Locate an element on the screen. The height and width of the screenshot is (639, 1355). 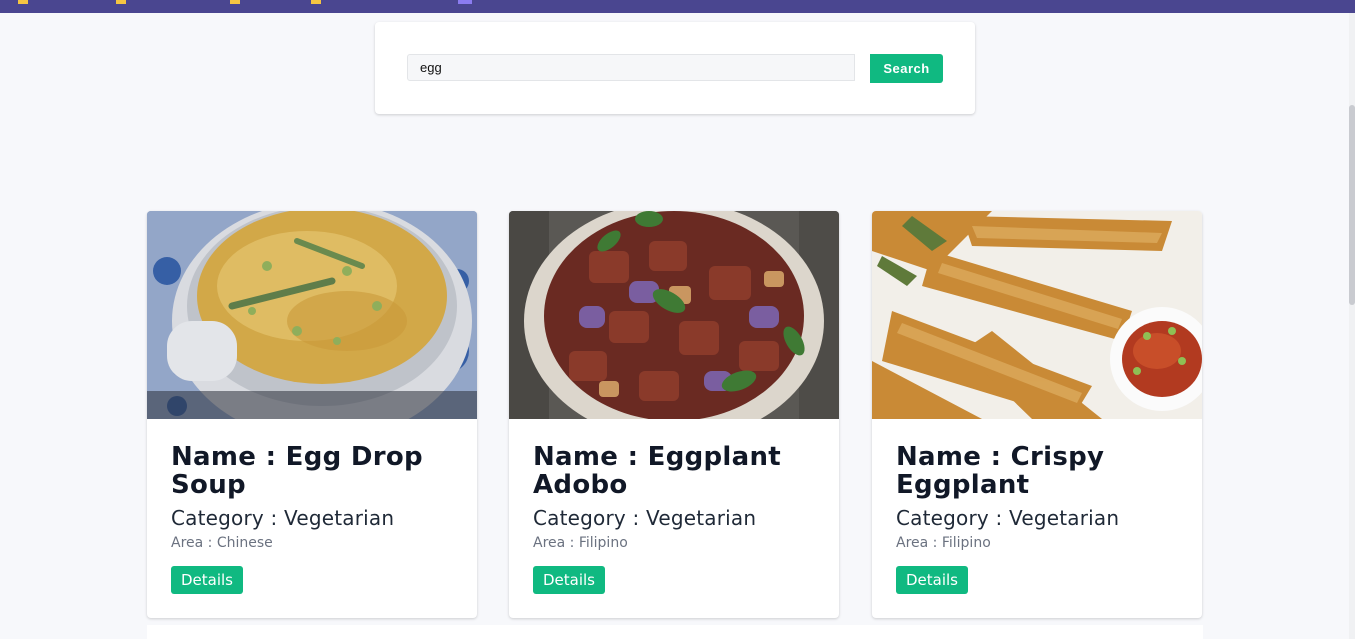
bookmark-icon is located at coordinates (465, 2).